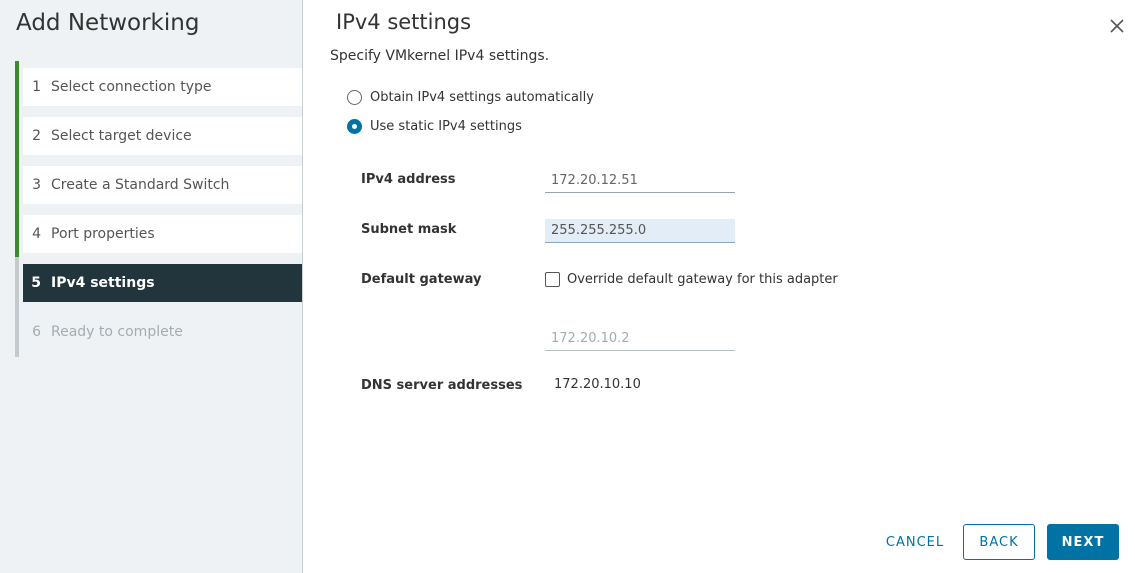  Describe the element at coordinates (162, 283) in the screenshot. I see `step-ipv4-settings: 5 IPv4 settings` at that location.